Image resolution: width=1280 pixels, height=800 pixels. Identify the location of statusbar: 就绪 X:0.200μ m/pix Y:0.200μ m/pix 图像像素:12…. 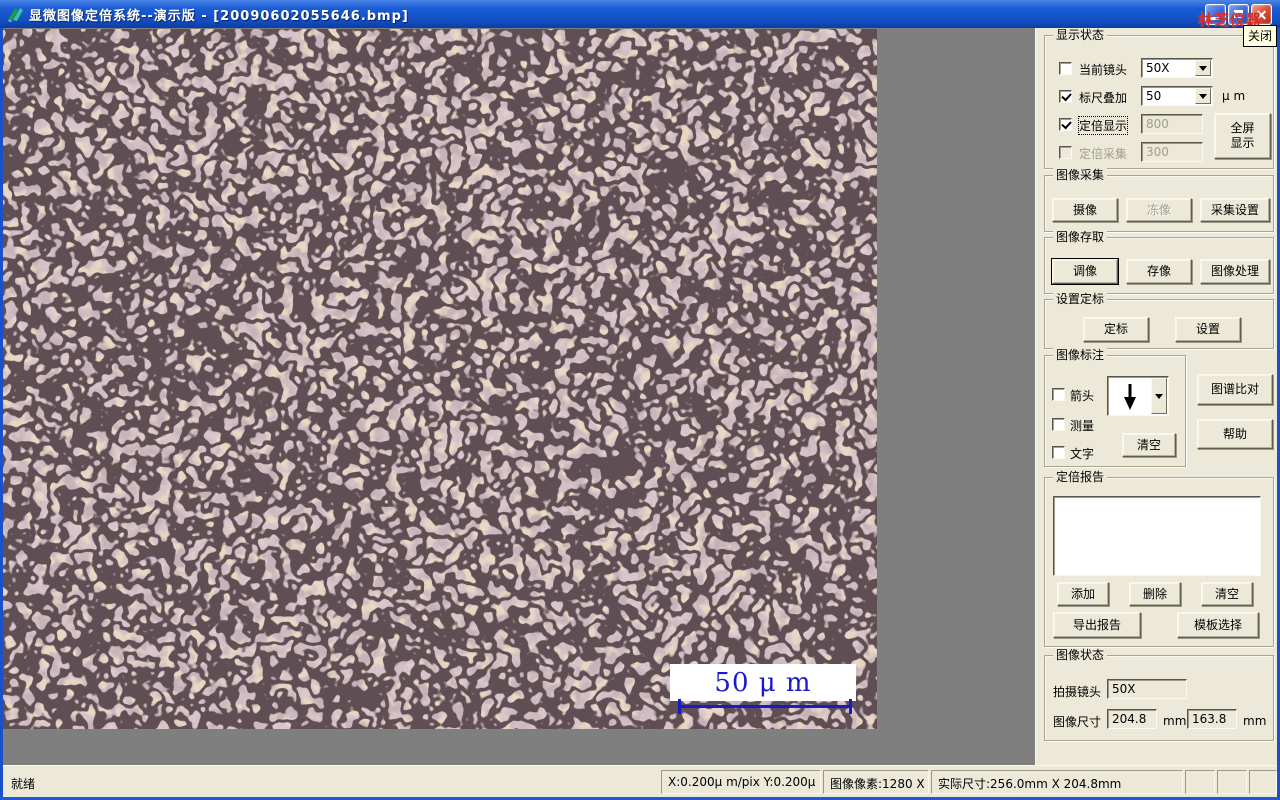
(640, 781).